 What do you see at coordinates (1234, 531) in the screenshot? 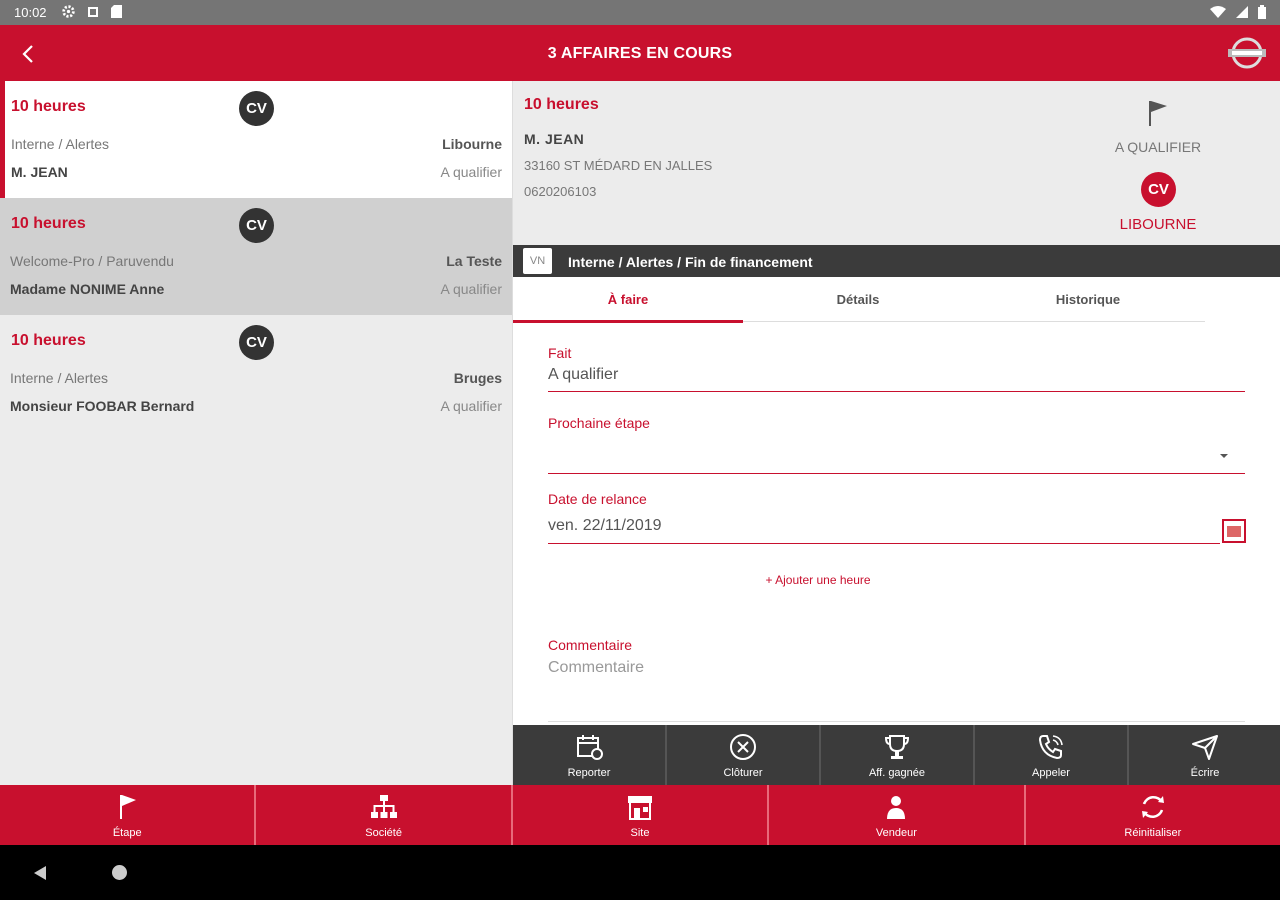
I see `calendar-icon` at bounding box center [1234, 531].